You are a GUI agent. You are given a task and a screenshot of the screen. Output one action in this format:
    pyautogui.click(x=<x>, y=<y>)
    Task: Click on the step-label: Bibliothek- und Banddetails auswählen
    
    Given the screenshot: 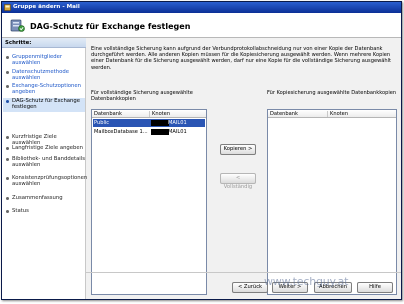 What is the action you would take?
    pyautogui.click(x=49, y=162)
    